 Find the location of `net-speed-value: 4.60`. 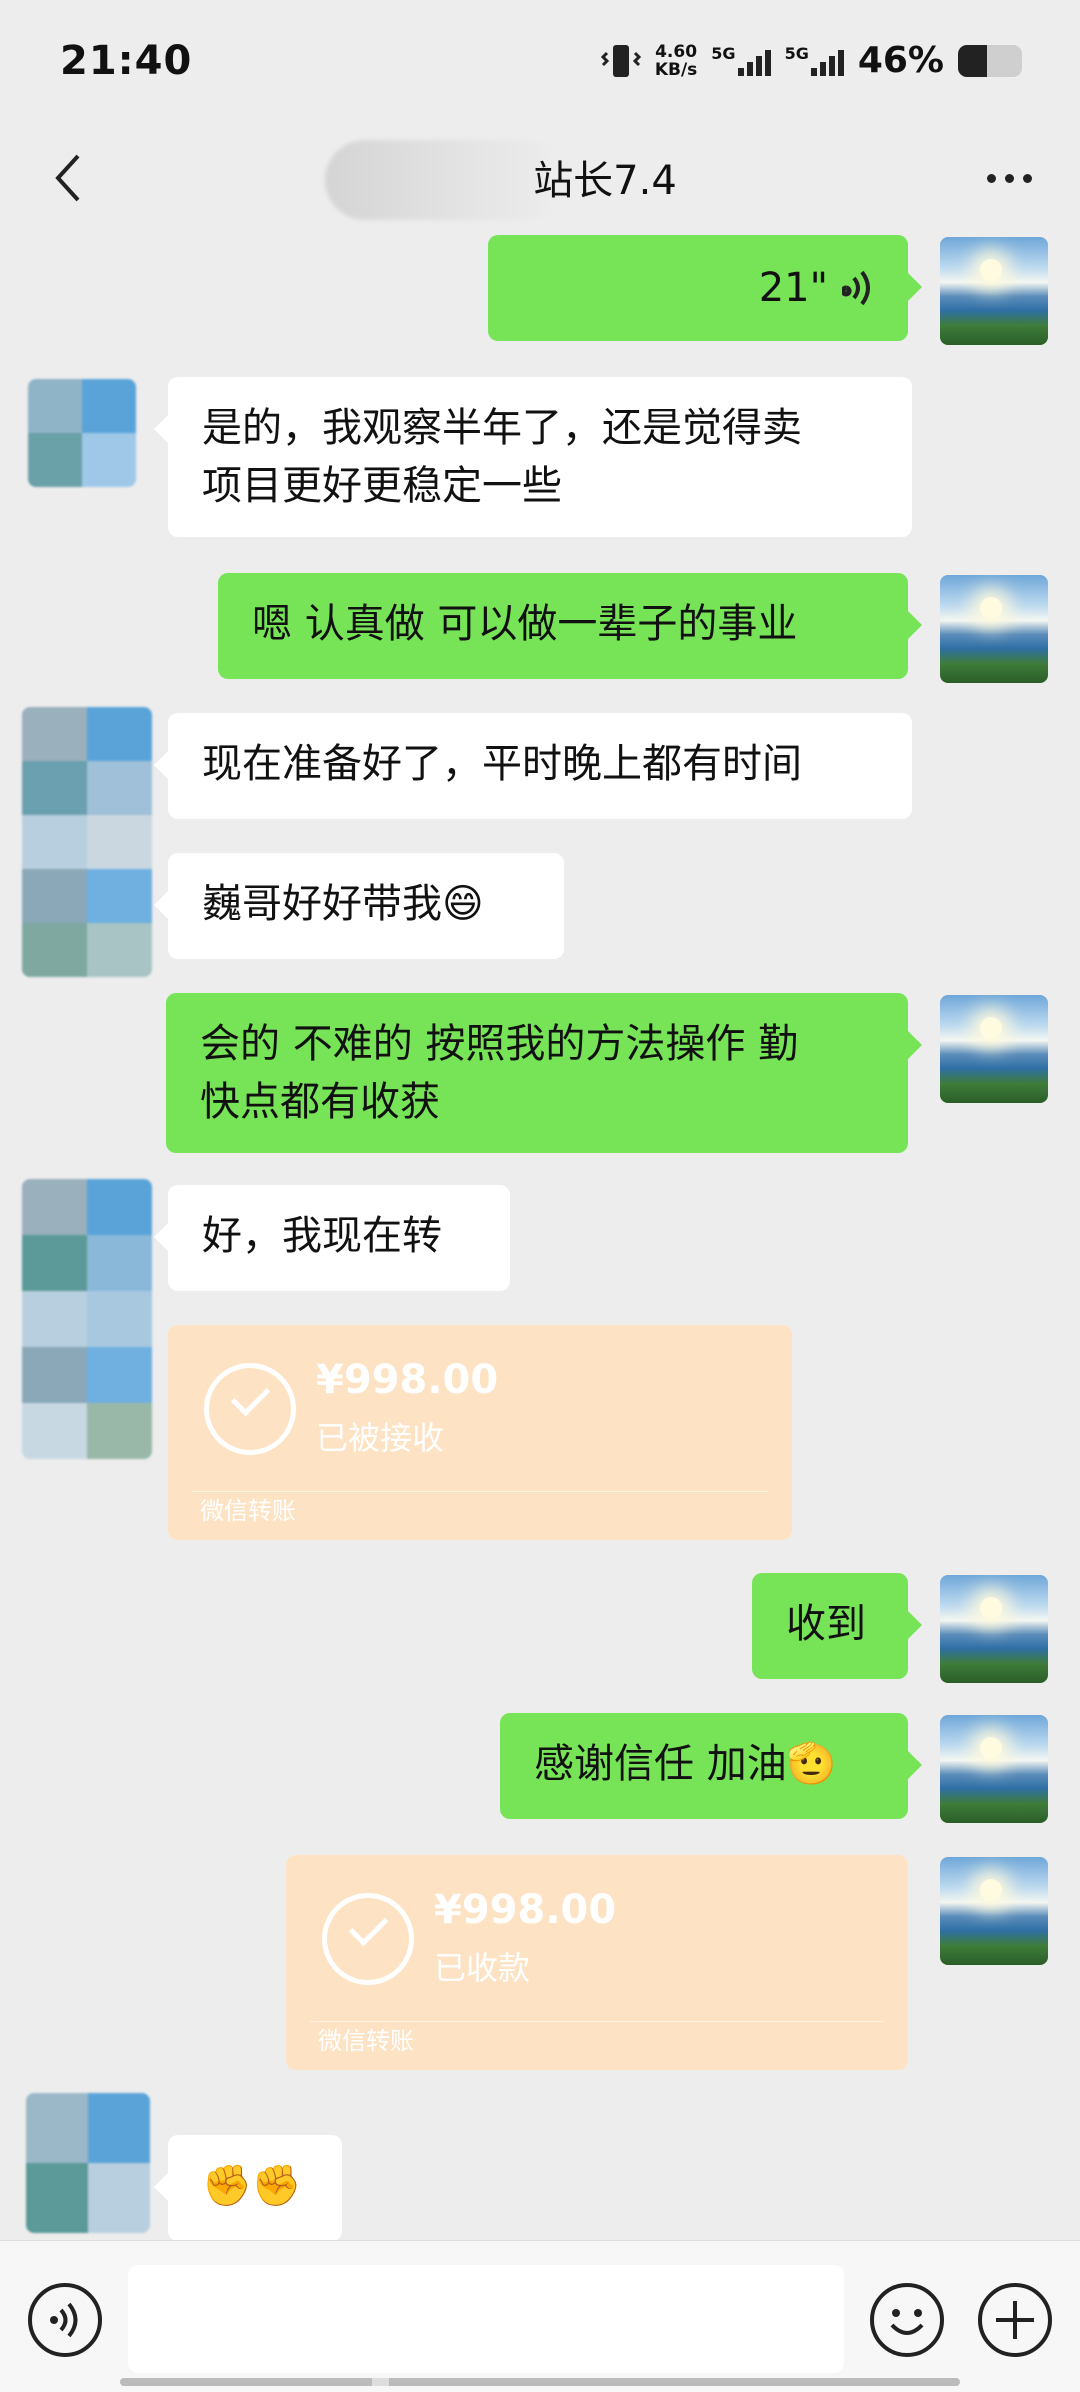

net-speed-value: 4.60 is located at coordinates (676, 51).